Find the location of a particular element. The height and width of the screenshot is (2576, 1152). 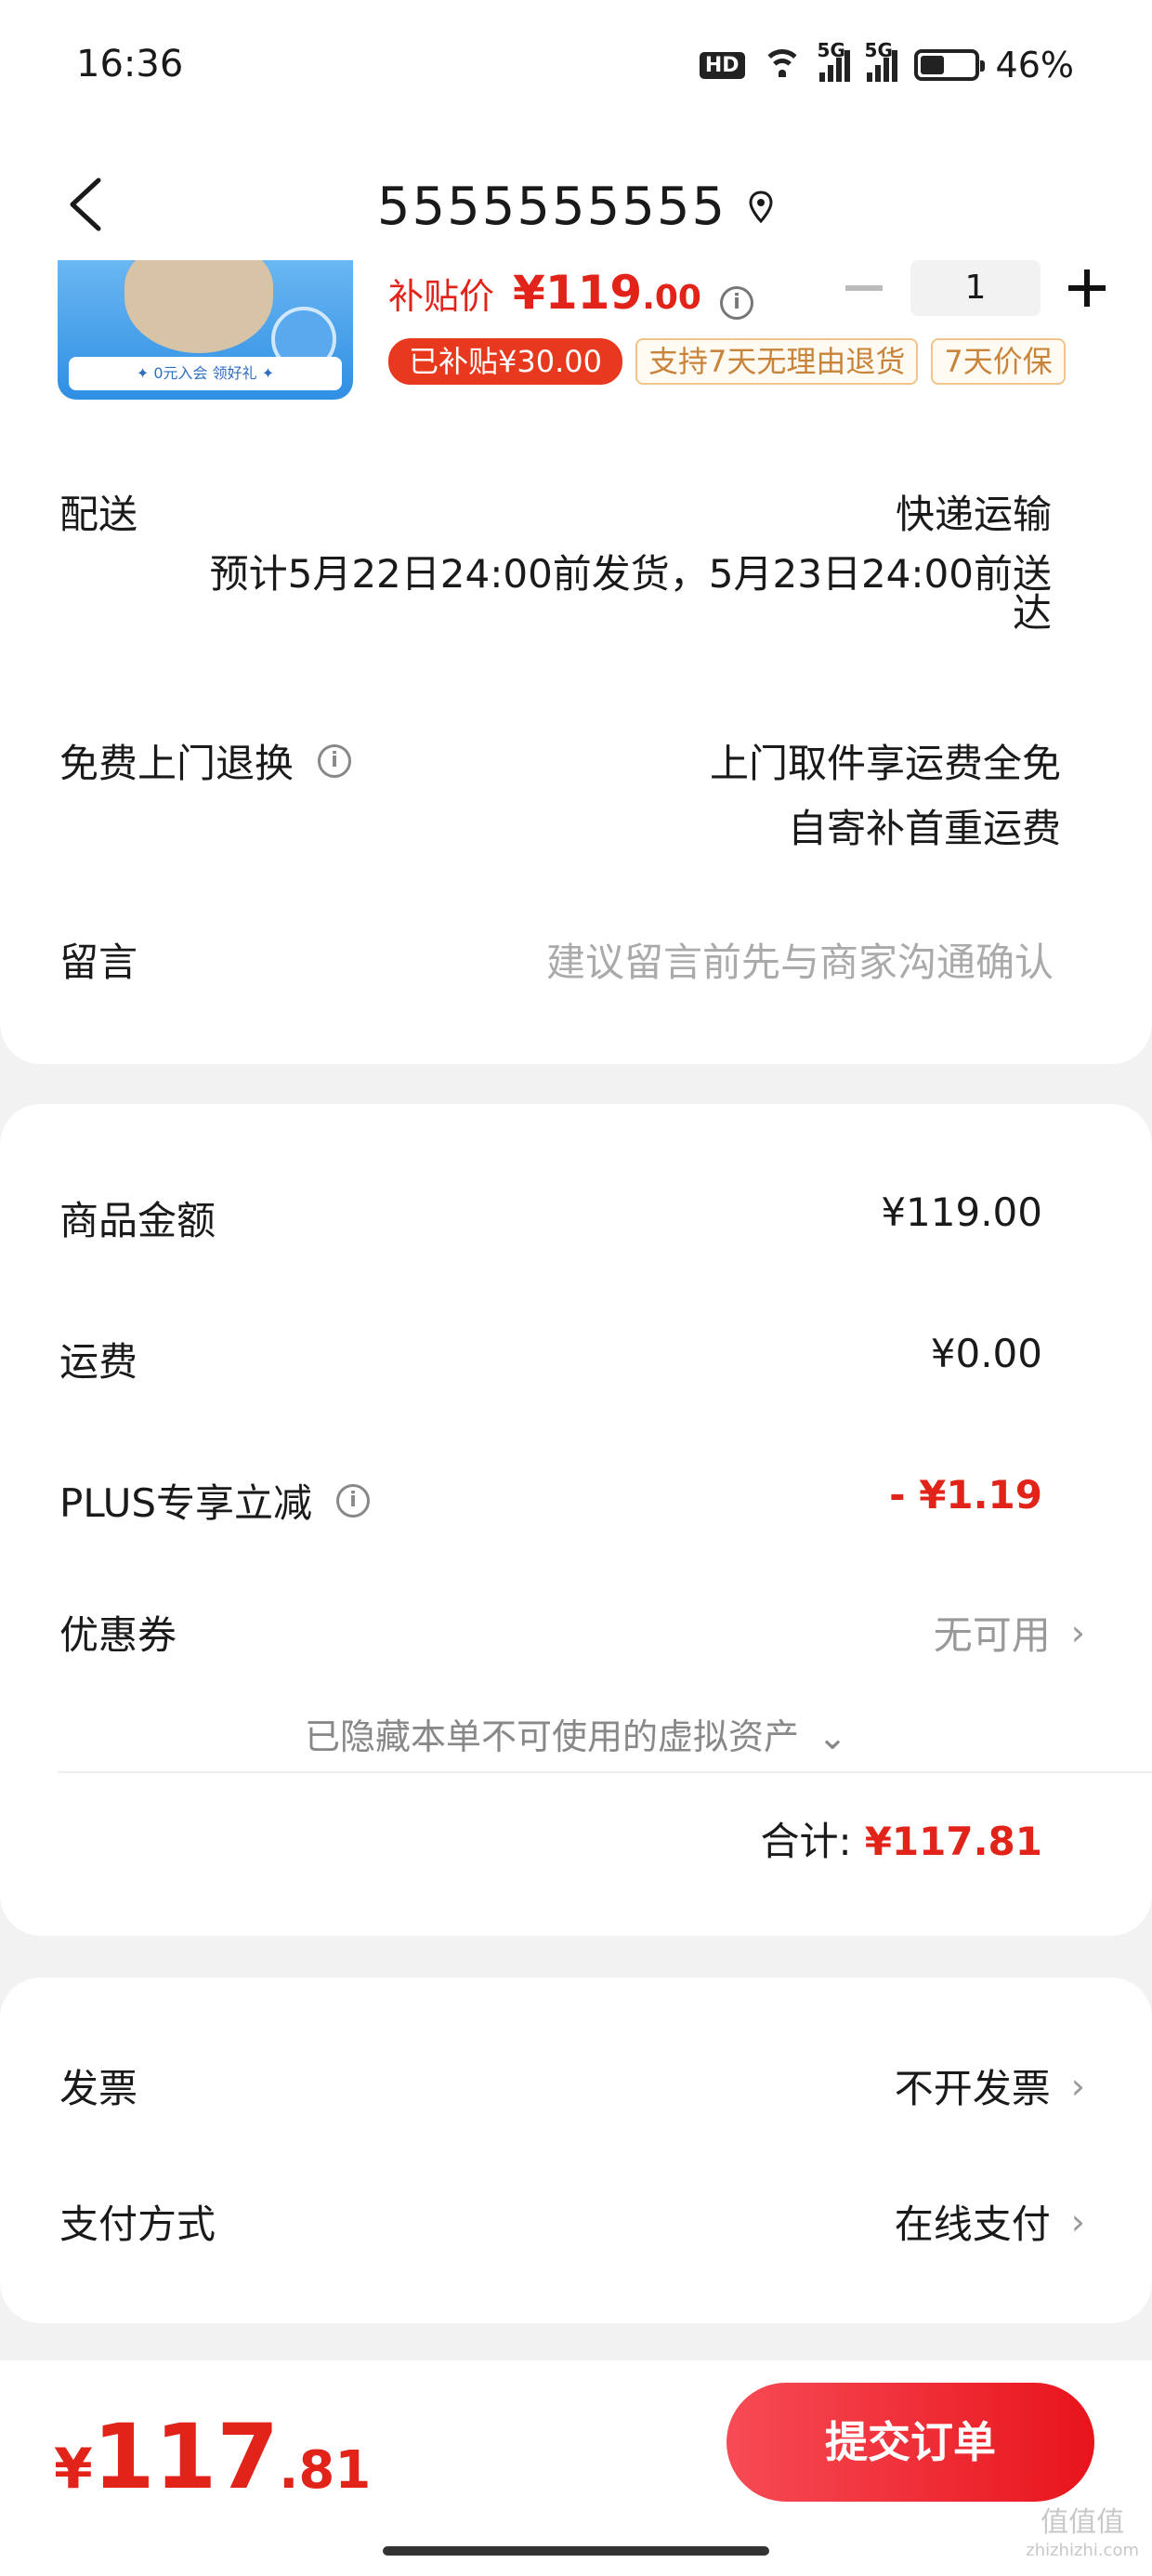

wifi-icon is located at coordinates (782, 65).